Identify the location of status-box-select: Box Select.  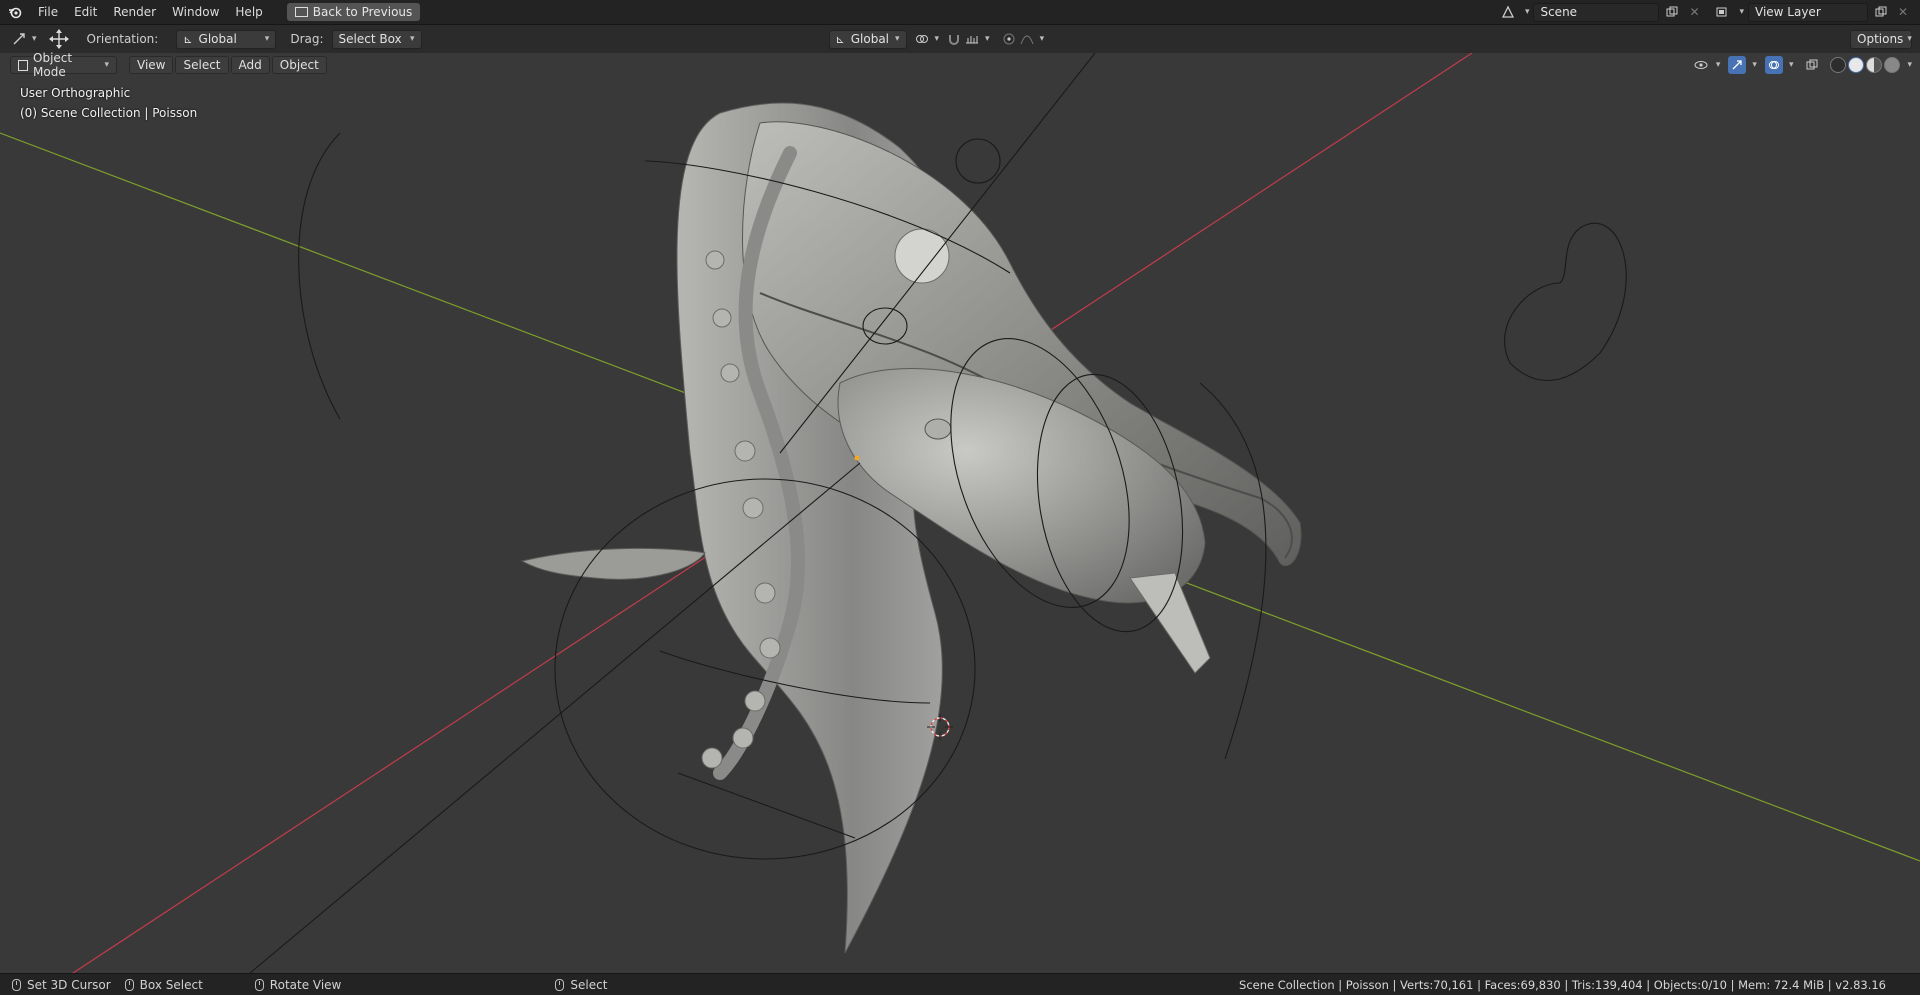
(163, 984).